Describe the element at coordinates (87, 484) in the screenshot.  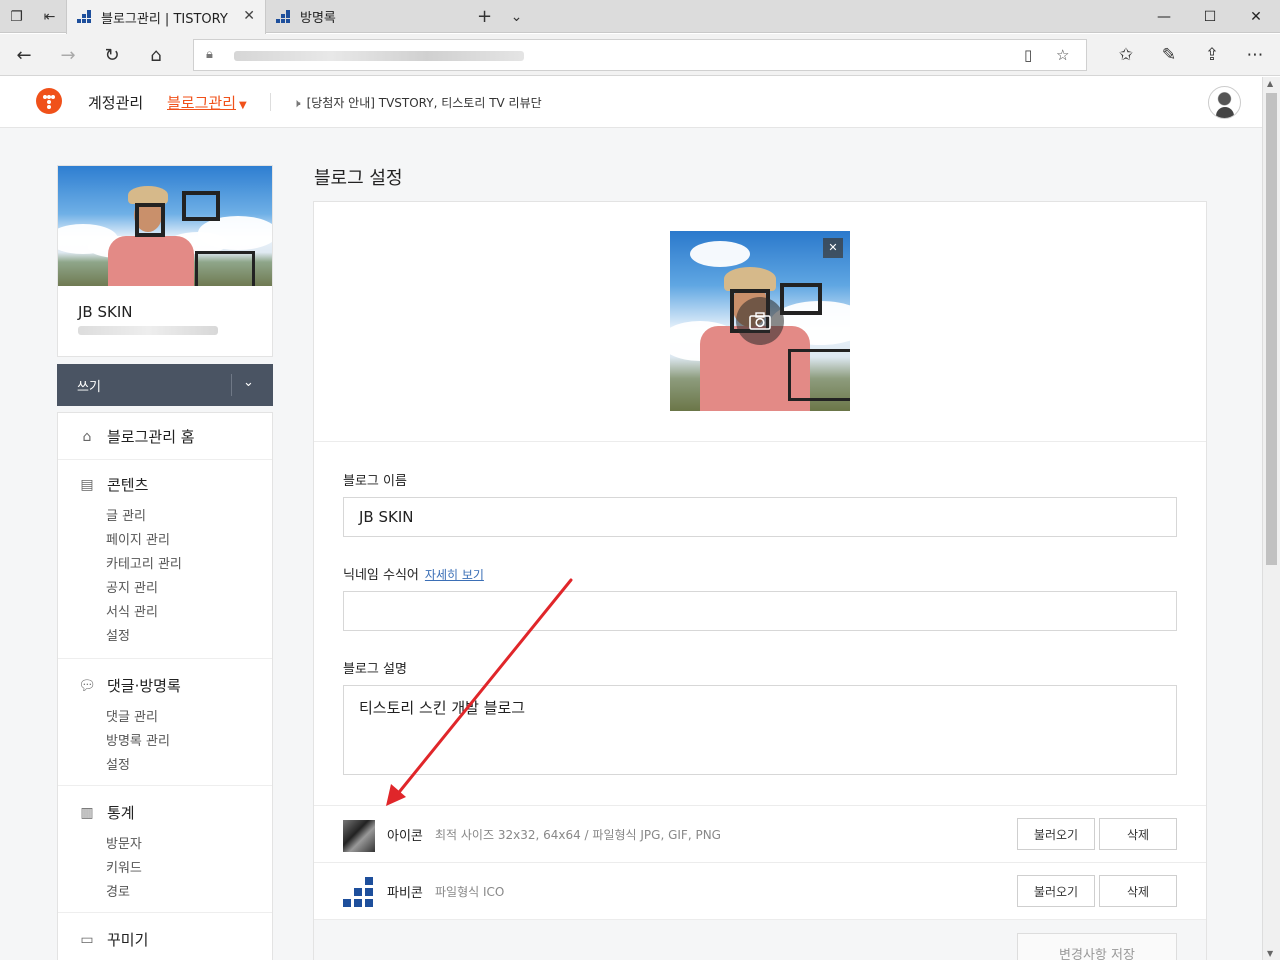
I see `document-icon: ▤` at that location.